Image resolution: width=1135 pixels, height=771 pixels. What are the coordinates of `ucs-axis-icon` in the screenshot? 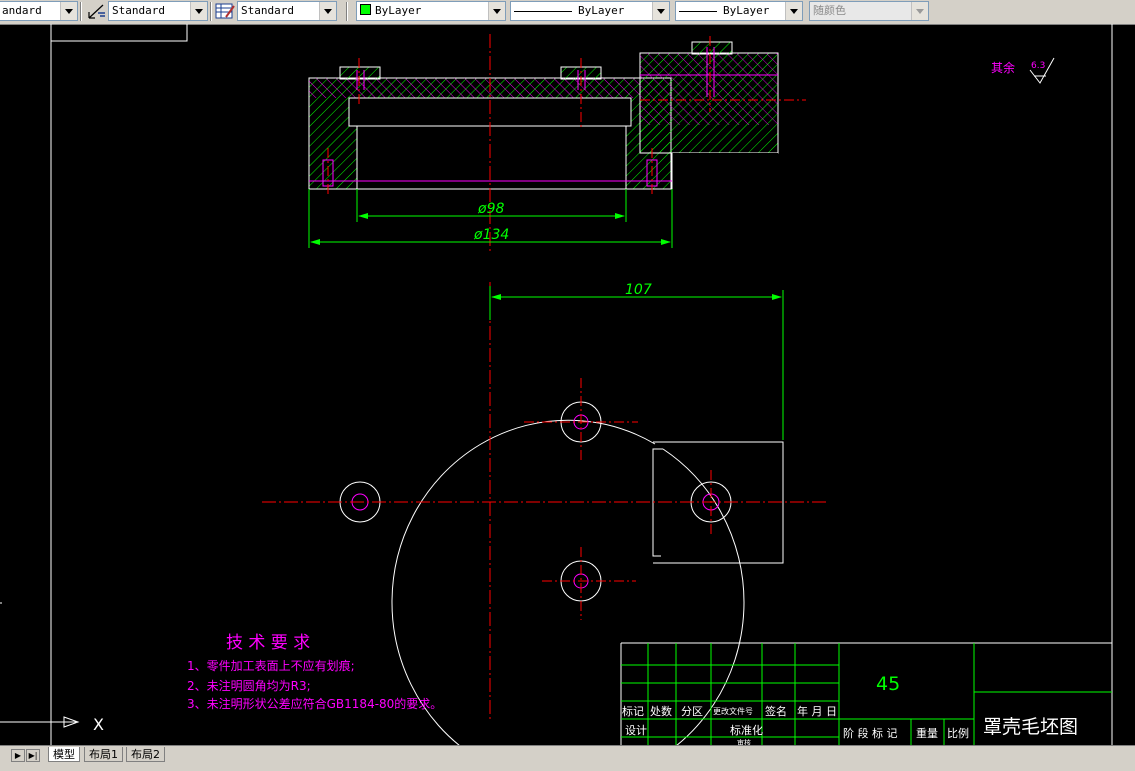 It's located at (40, 722).